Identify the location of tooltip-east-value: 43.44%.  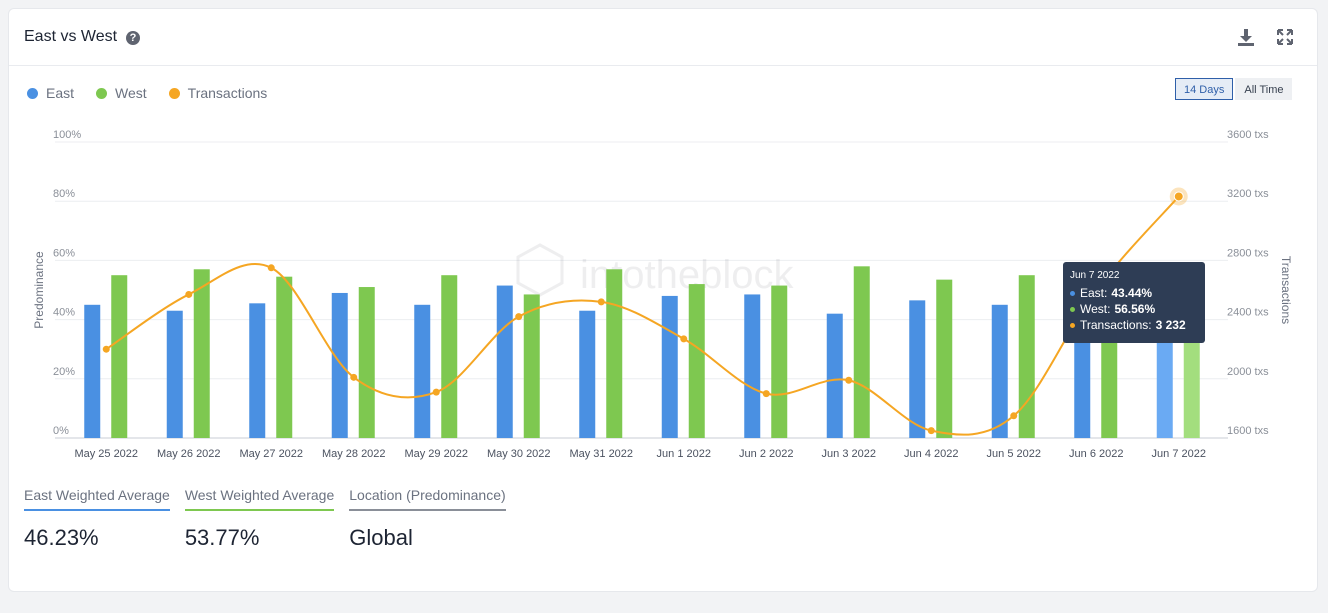
(1132, 293).